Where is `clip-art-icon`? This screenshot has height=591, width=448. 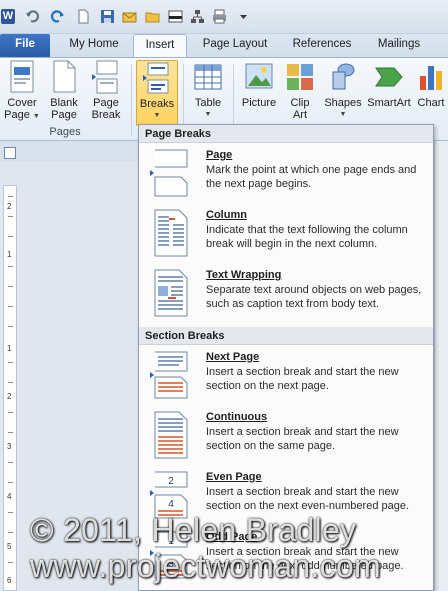
clip-art-icon is located at coordinates (300, 77).